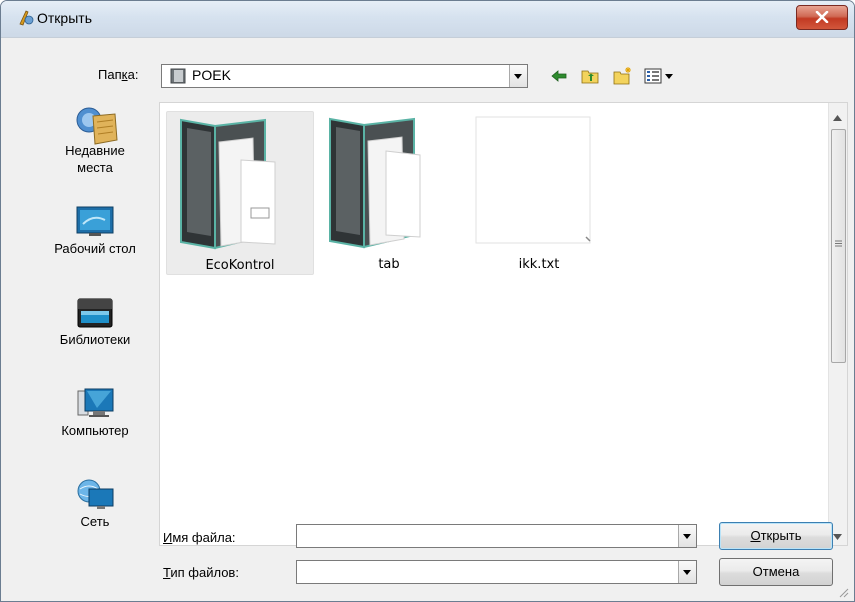 This screenshot has height=602, width=855. I want to click on filetype-dropdown-button, so click(687, 572).